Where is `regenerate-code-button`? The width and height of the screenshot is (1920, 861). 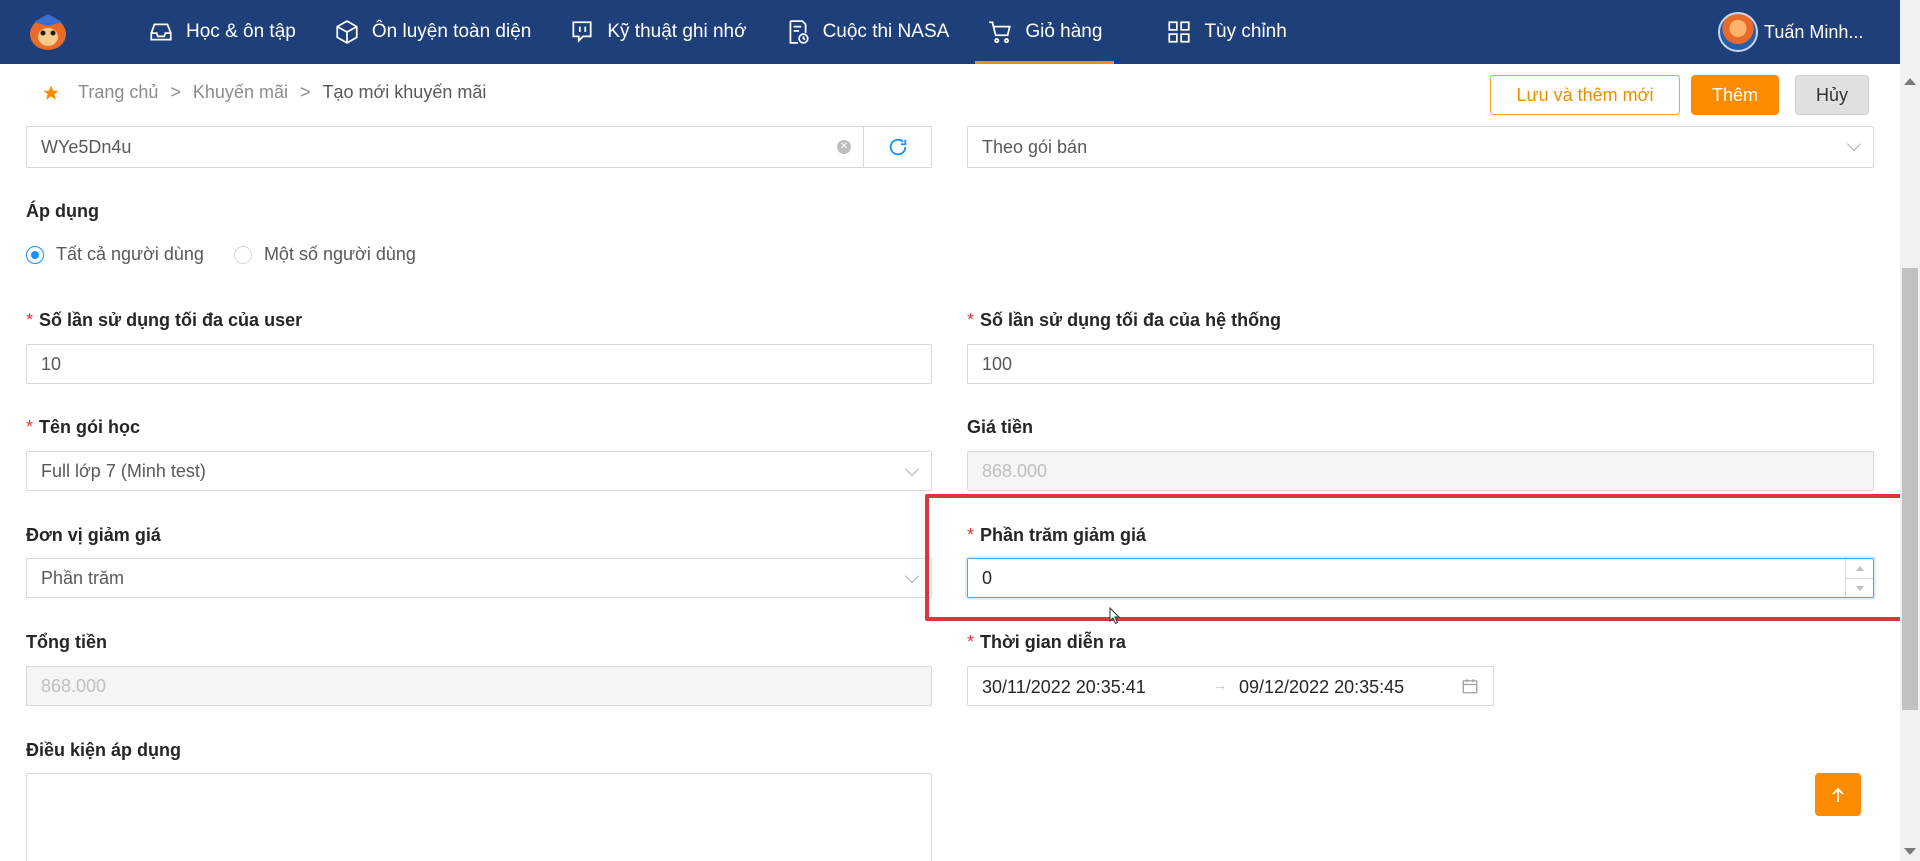
regenerate-code-button is located at coordinates (897, 147).